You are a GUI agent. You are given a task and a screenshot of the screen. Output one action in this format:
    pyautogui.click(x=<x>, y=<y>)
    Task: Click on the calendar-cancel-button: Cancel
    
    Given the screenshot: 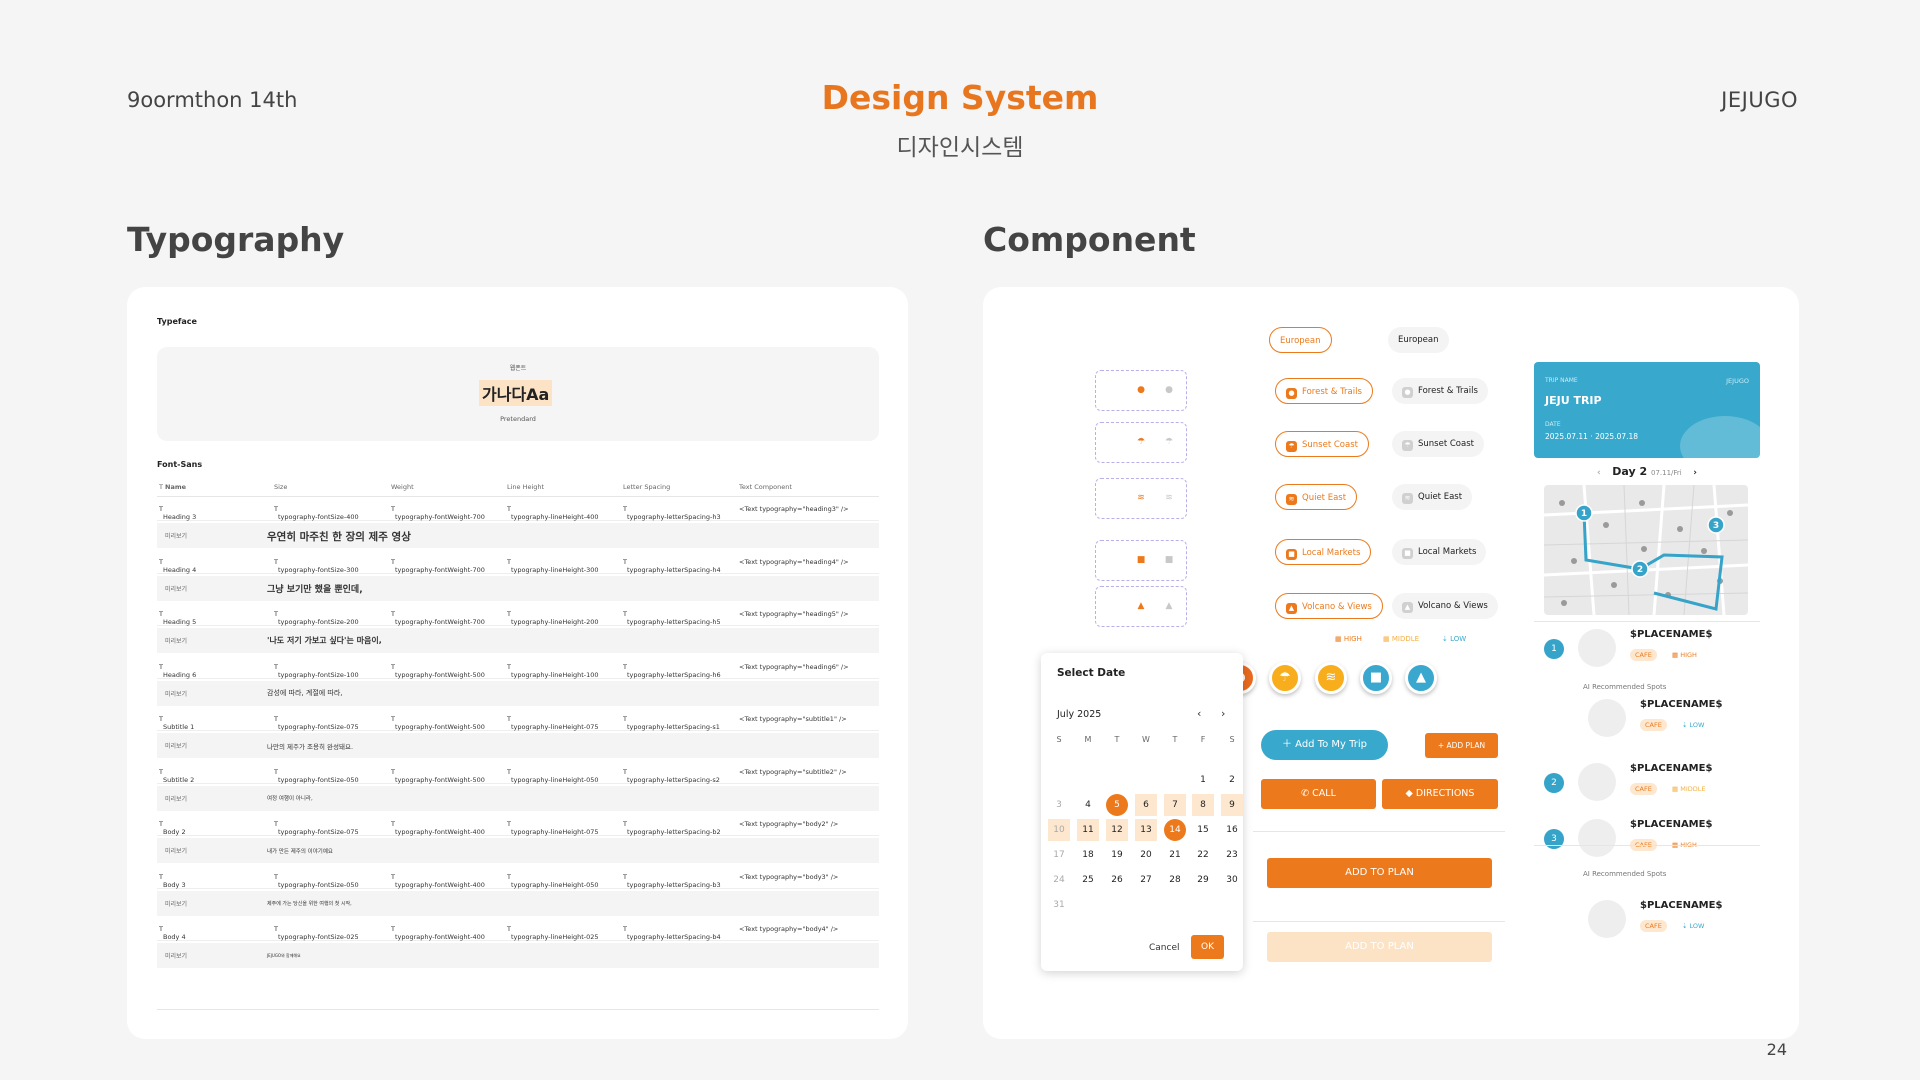 What is the action you would take?
    pyautogui.click(x=1164, y=948)
    